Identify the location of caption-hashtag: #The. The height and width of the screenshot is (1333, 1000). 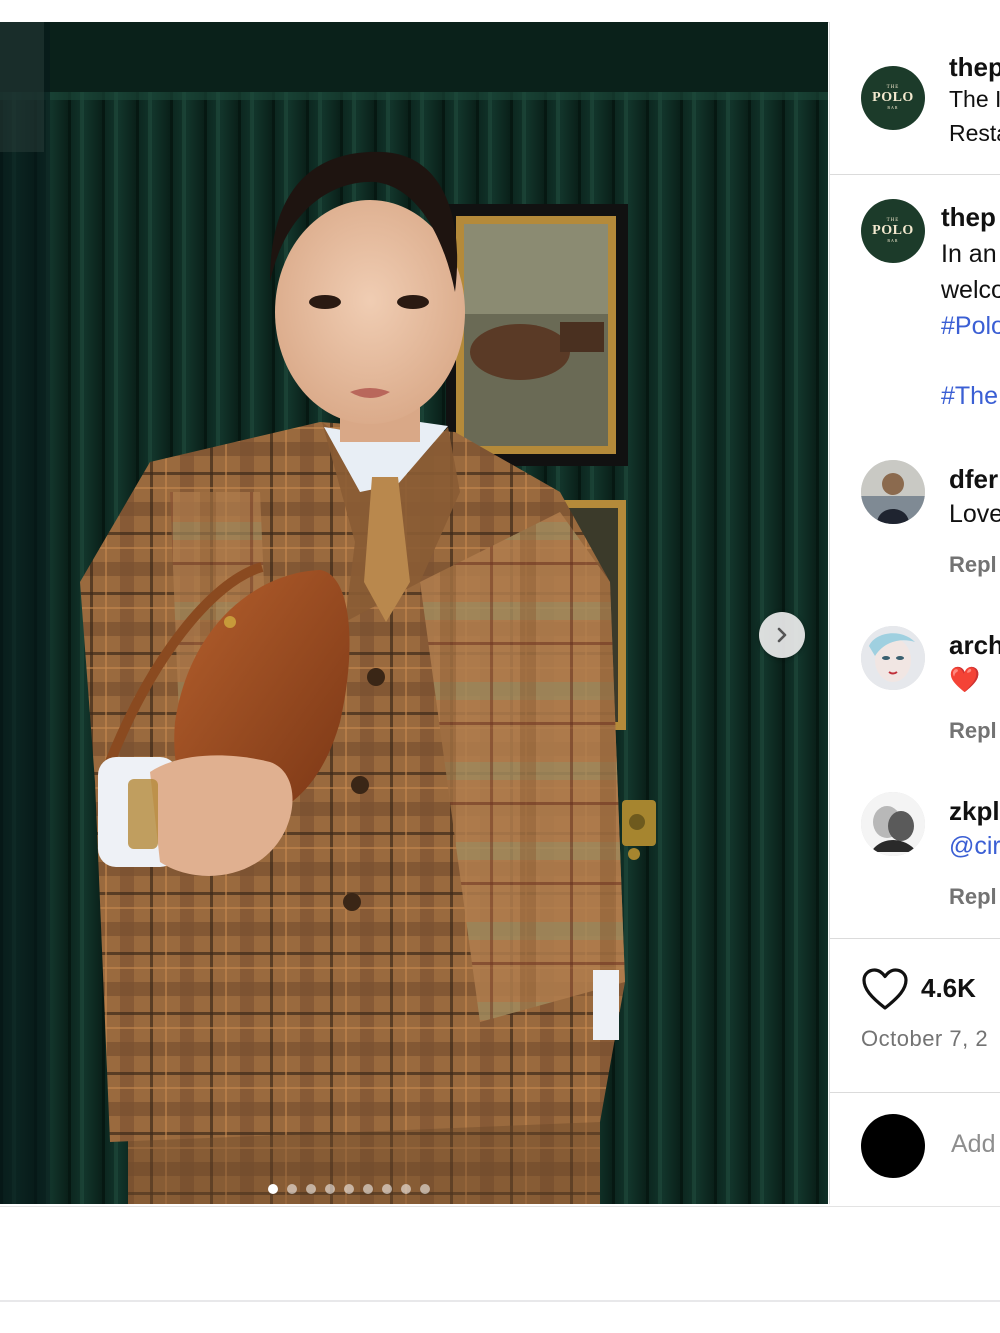
(969, 396).